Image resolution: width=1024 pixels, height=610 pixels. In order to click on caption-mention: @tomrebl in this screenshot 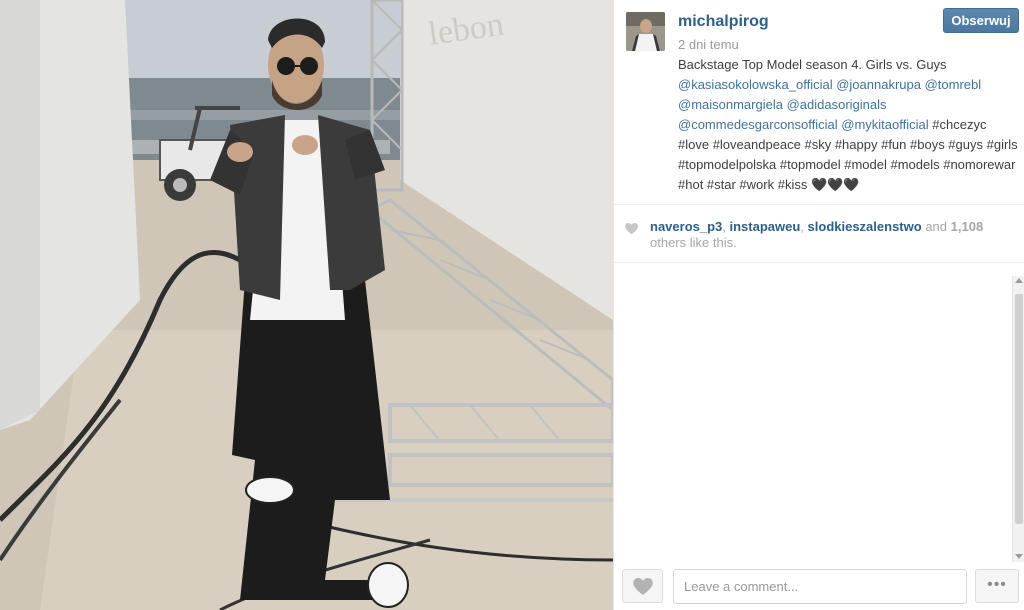, I will do `click(953, 84)`.